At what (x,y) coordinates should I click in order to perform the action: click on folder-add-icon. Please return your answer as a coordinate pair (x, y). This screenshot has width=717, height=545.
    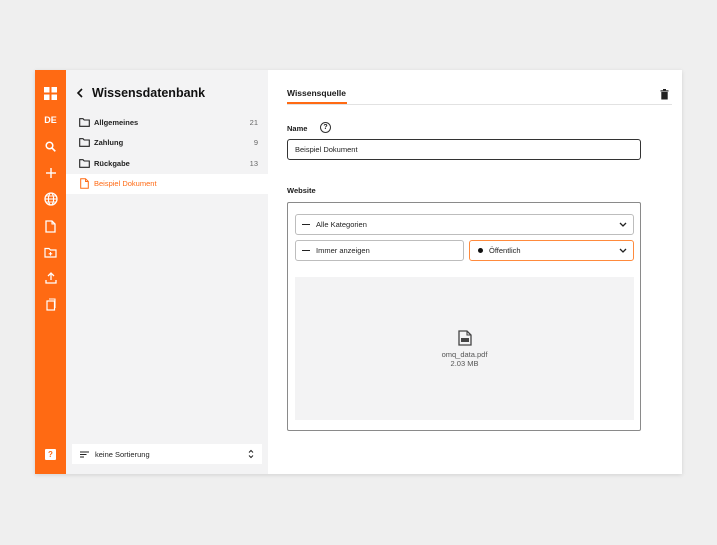
    Looking at the image, I should click on (50, 252).